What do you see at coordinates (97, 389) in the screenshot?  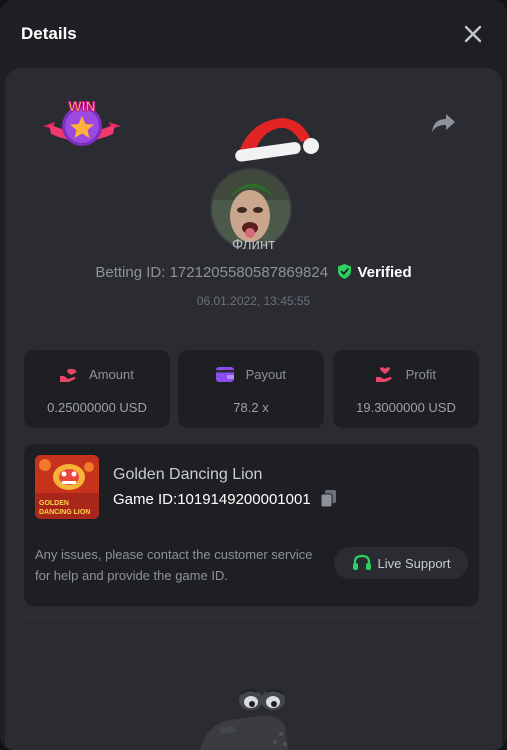 I see `stat-amount: Amount 0.25000000 USD` at bounding box center [97, 389].